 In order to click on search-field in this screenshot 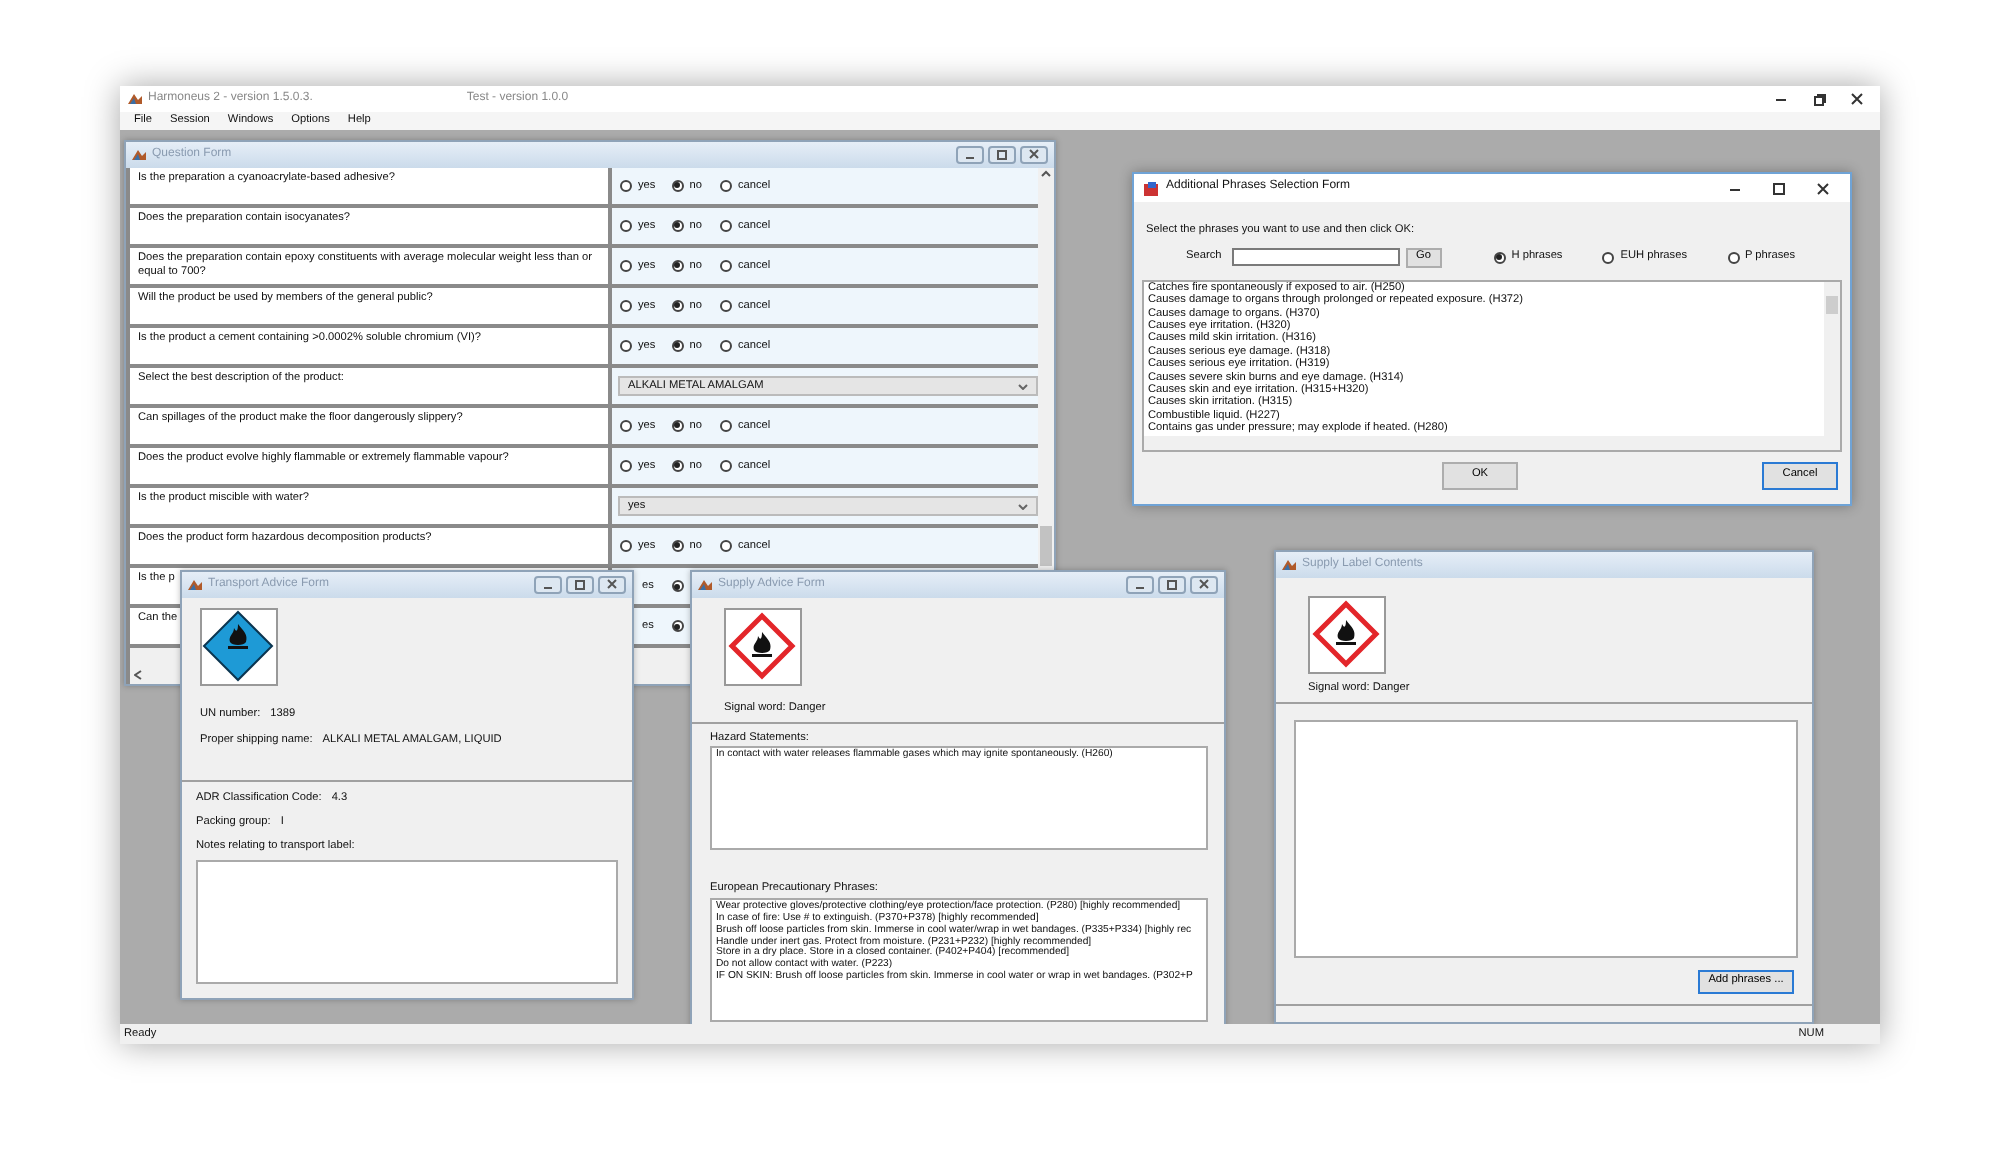, I will do `click(1315, 257)`.